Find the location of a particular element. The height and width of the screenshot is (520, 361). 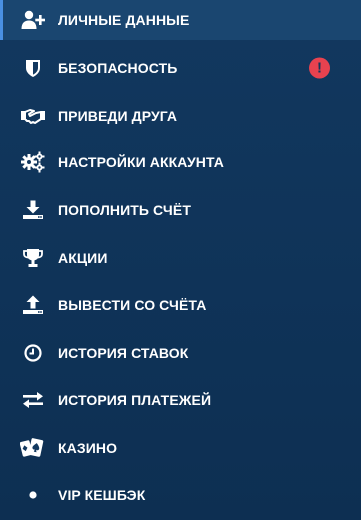

menu-item-label: НАСТРОЙКИ АККАУНТА is located at coordinates (141, 162).